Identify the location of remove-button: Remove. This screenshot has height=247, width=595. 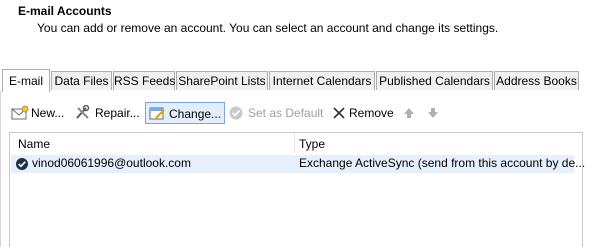
(362, 113).